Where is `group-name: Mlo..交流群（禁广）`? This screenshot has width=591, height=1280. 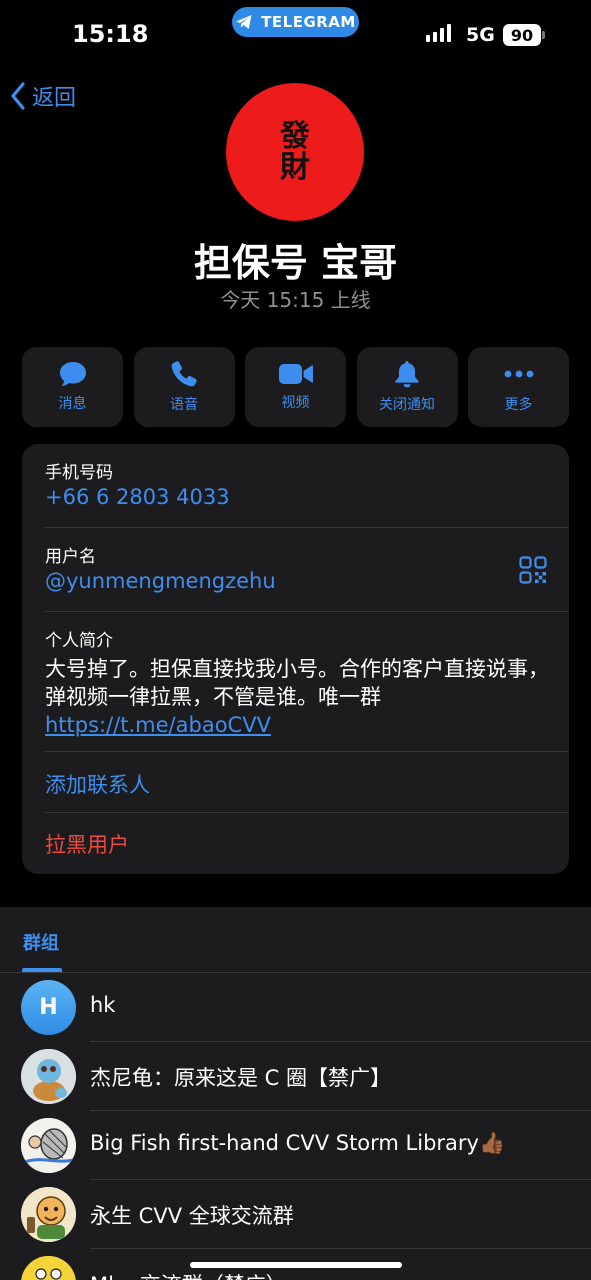 group-name: Mlo..交流群（禁广） is located at coordinates (188, 1274).